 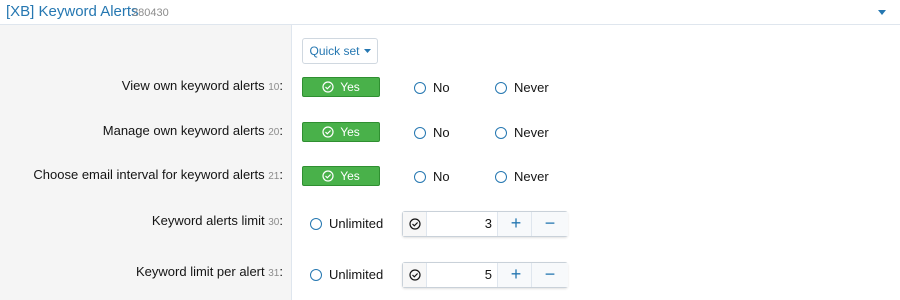 I want to click on never-option-manage-own: Never, so click(x=522, y=132).